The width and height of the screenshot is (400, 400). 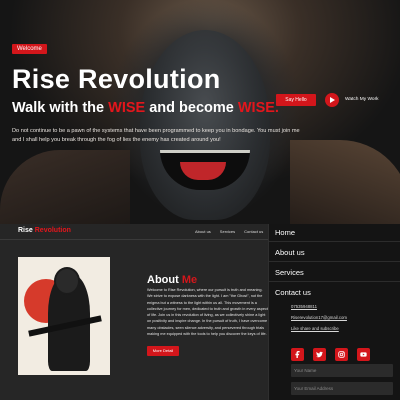 I want to click on welcome-badge: Welcome, so click(x=29, y=49).